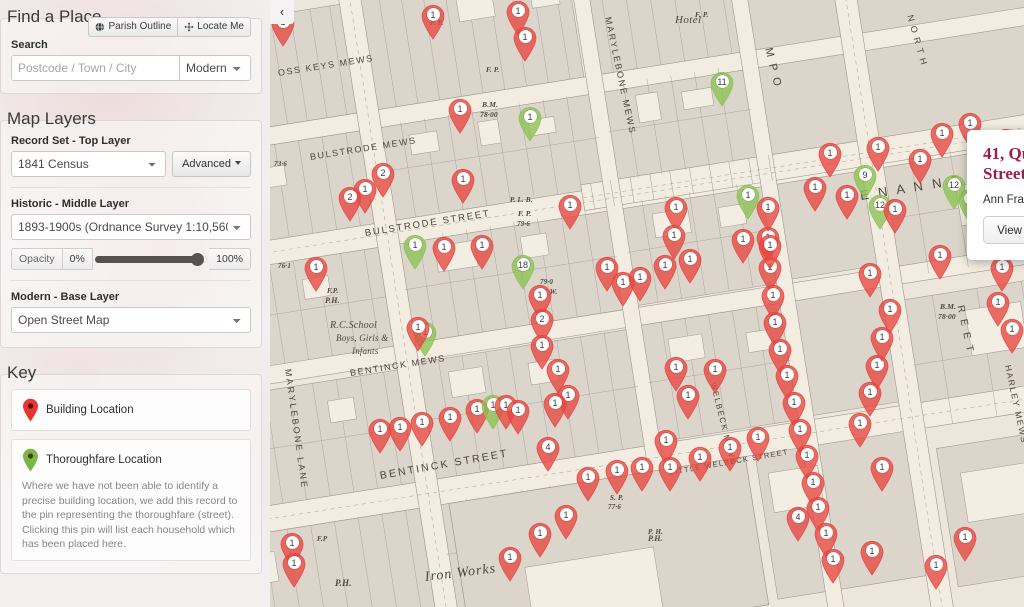  I want to click on search-row: ModernHistoric, so click(131, 68).